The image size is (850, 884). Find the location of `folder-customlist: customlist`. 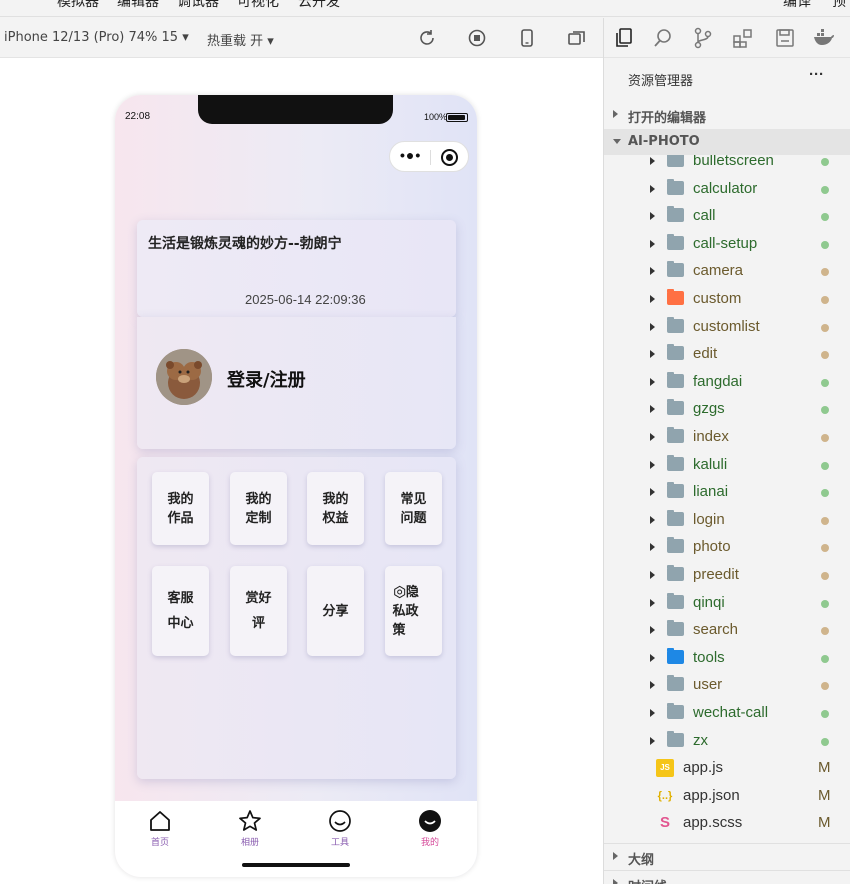

folder-customlist: customlist is located at coordinates (727, 327).